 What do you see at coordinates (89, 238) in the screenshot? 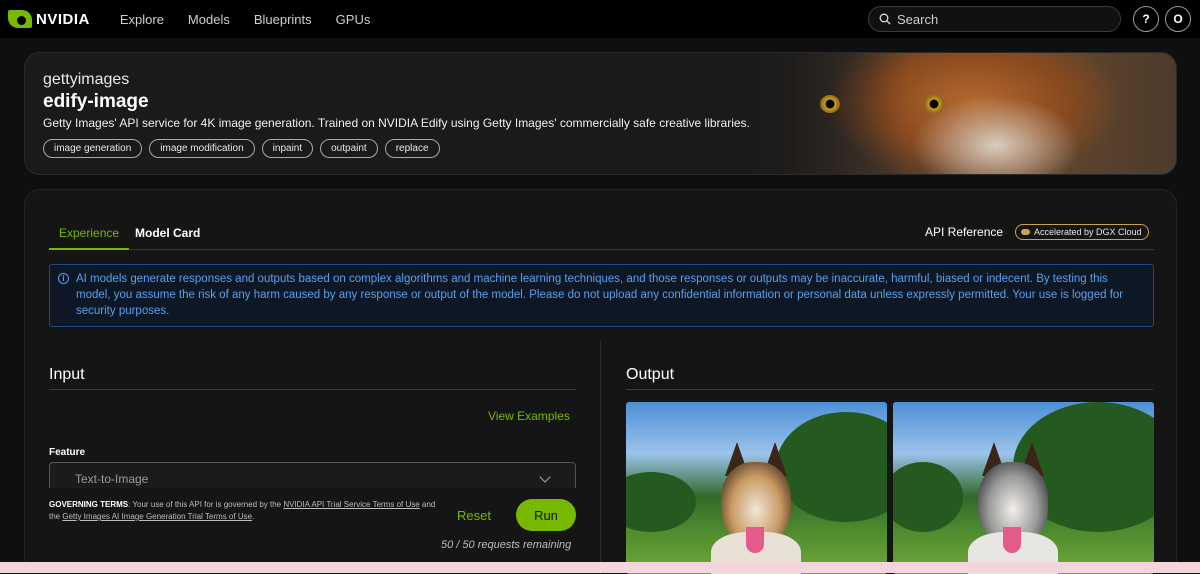
I see `tab-experience: Experience` at bounding box center [89, 238].